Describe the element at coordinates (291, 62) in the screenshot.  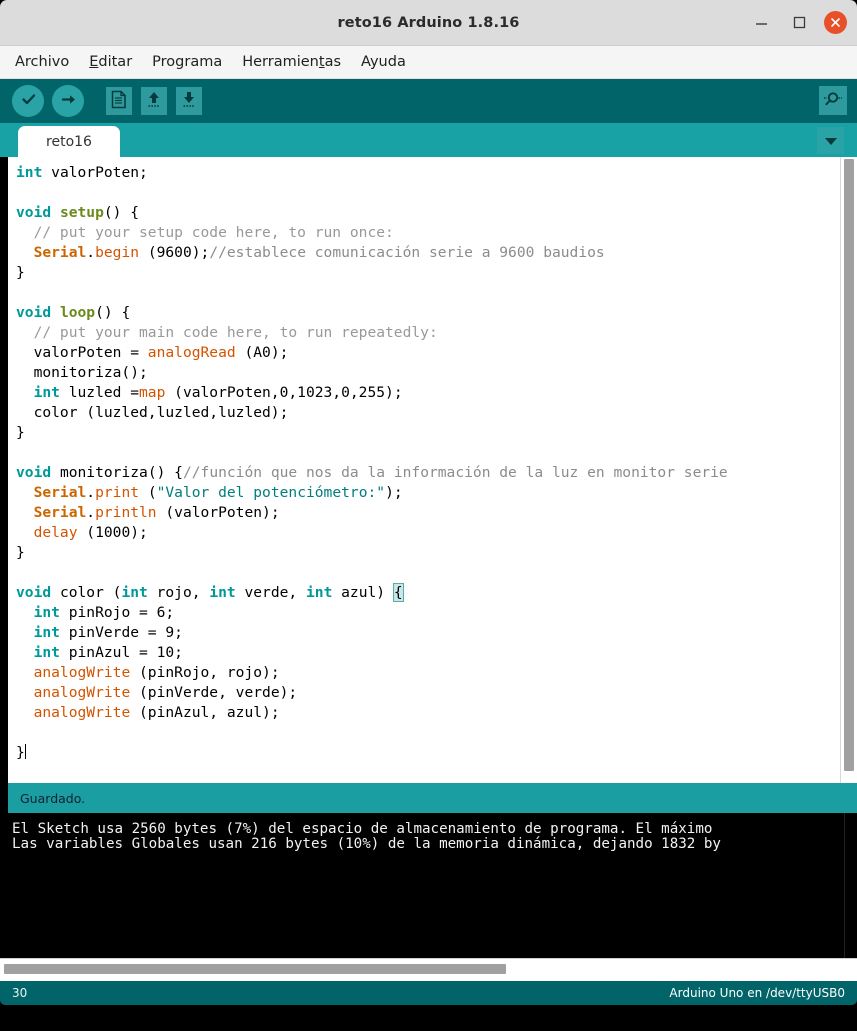
I see `menu-item-herramientas: Herramientas` at that location.